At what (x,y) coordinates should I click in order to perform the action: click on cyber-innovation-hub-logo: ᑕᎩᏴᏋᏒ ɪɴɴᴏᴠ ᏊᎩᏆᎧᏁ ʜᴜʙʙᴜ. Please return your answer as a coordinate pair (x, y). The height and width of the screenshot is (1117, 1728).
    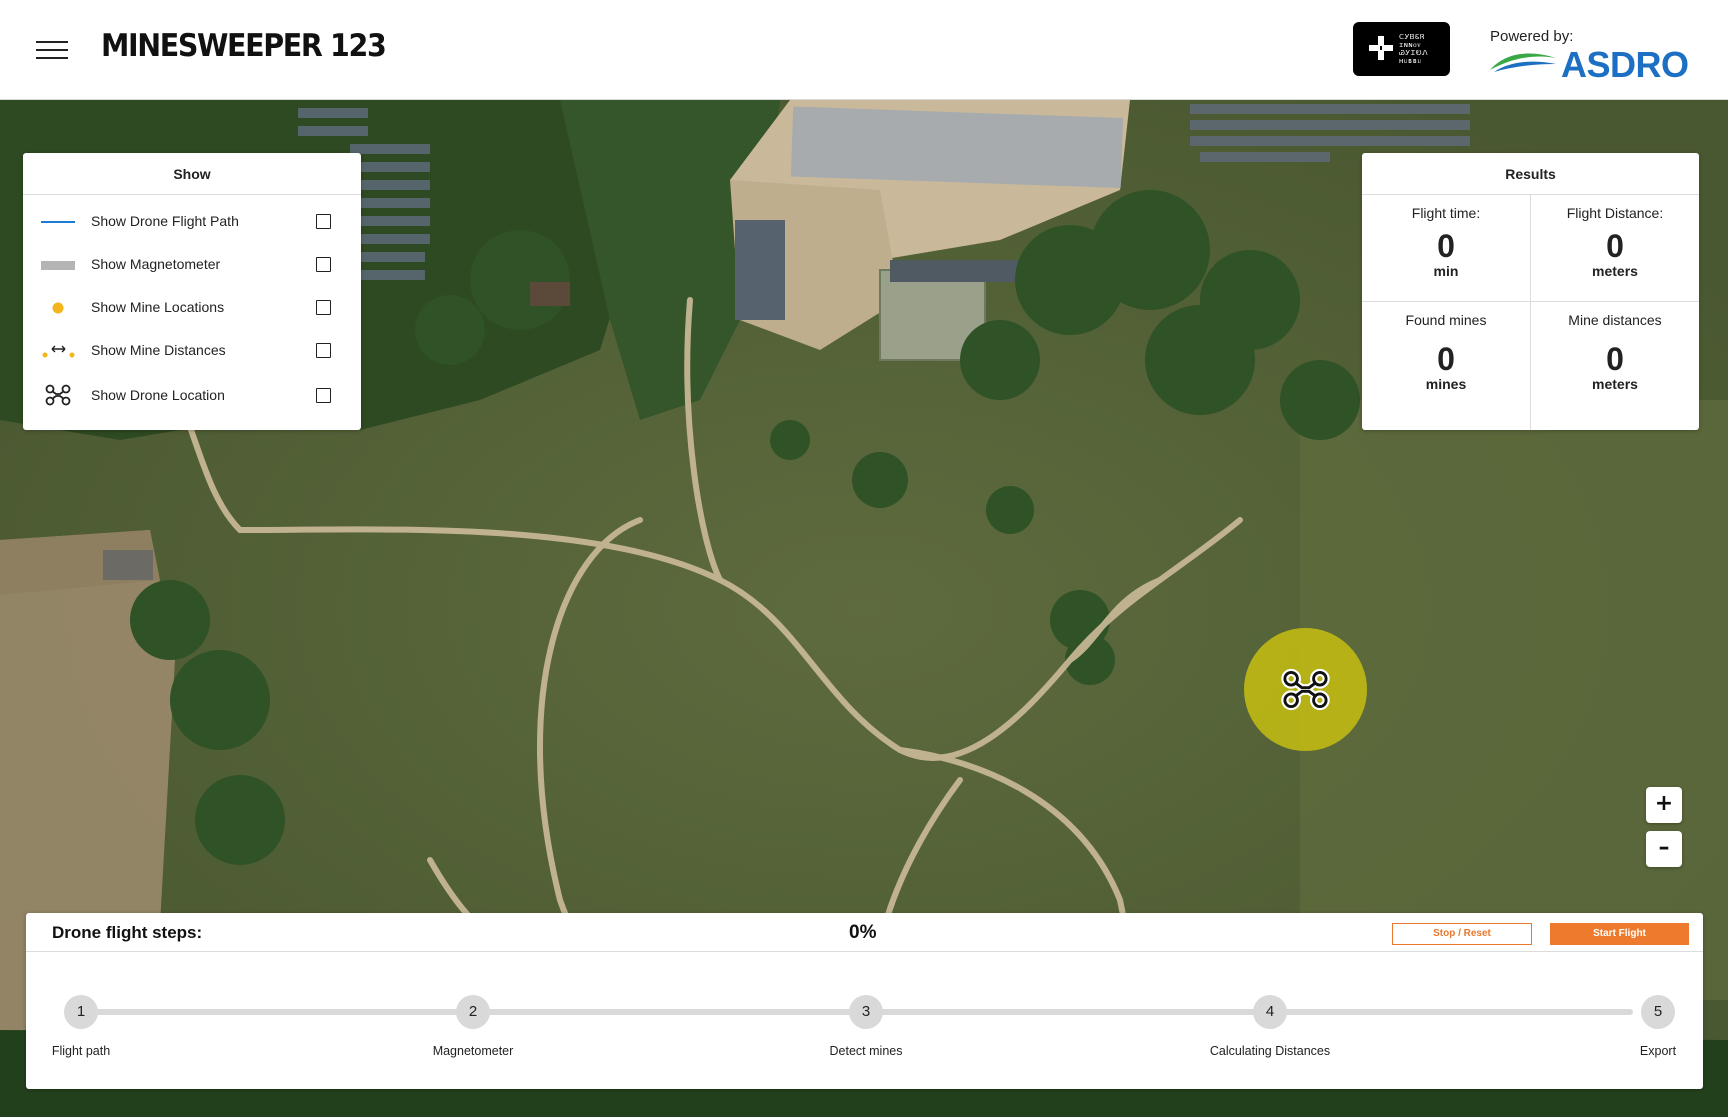
    Looking at the image, I should click on (1401, 49).